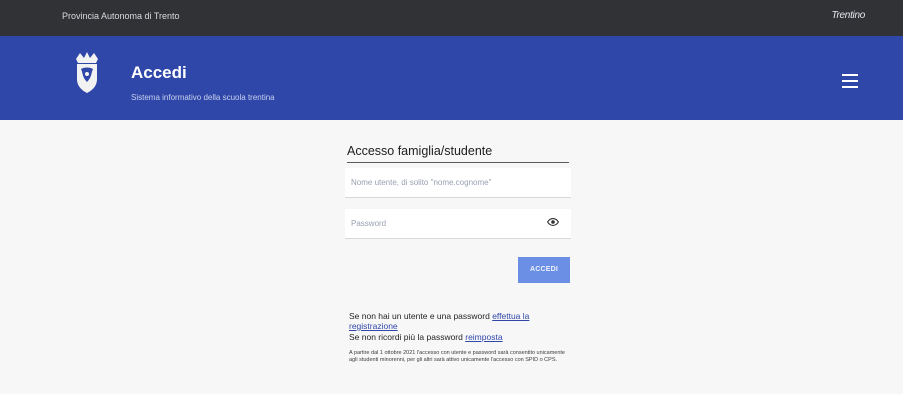  I want to click on province-label: Provincia Autonoma di Trento, so click(121, 16).